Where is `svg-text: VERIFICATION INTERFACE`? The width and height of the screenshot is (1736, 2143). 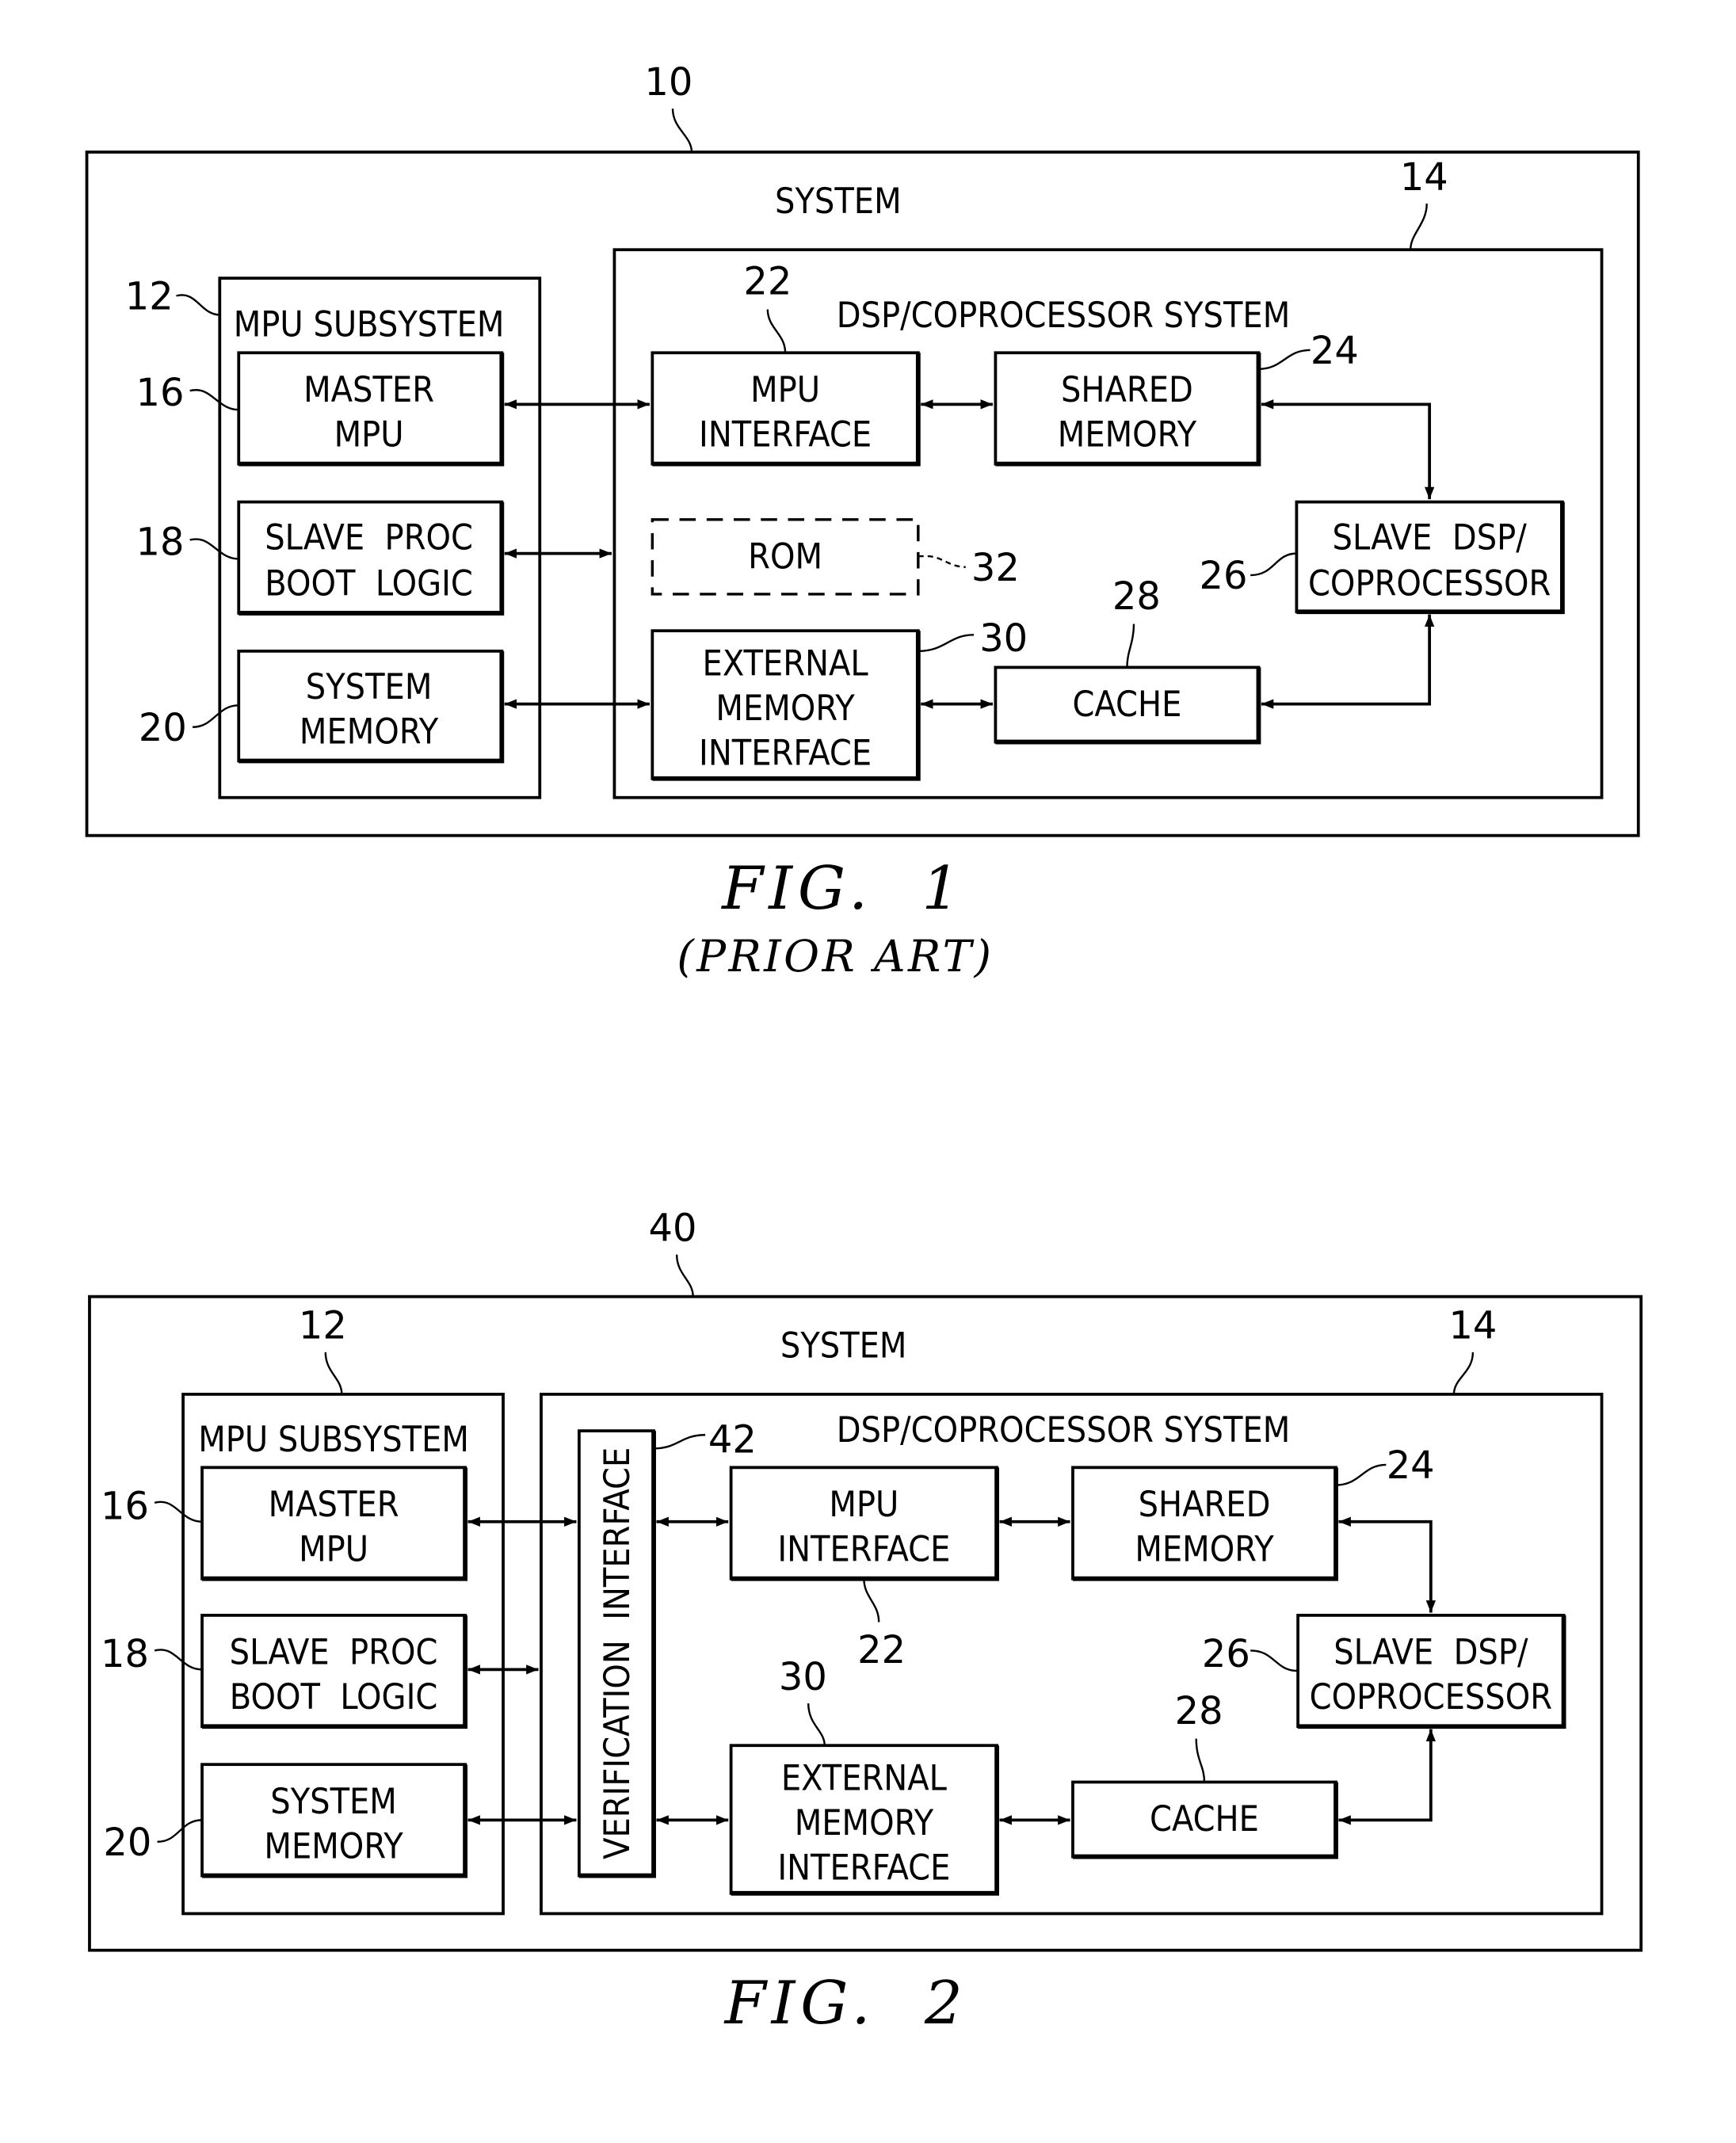
svg-text: VERIFICATION INTERFACE is located at coordinates (617, 1653).